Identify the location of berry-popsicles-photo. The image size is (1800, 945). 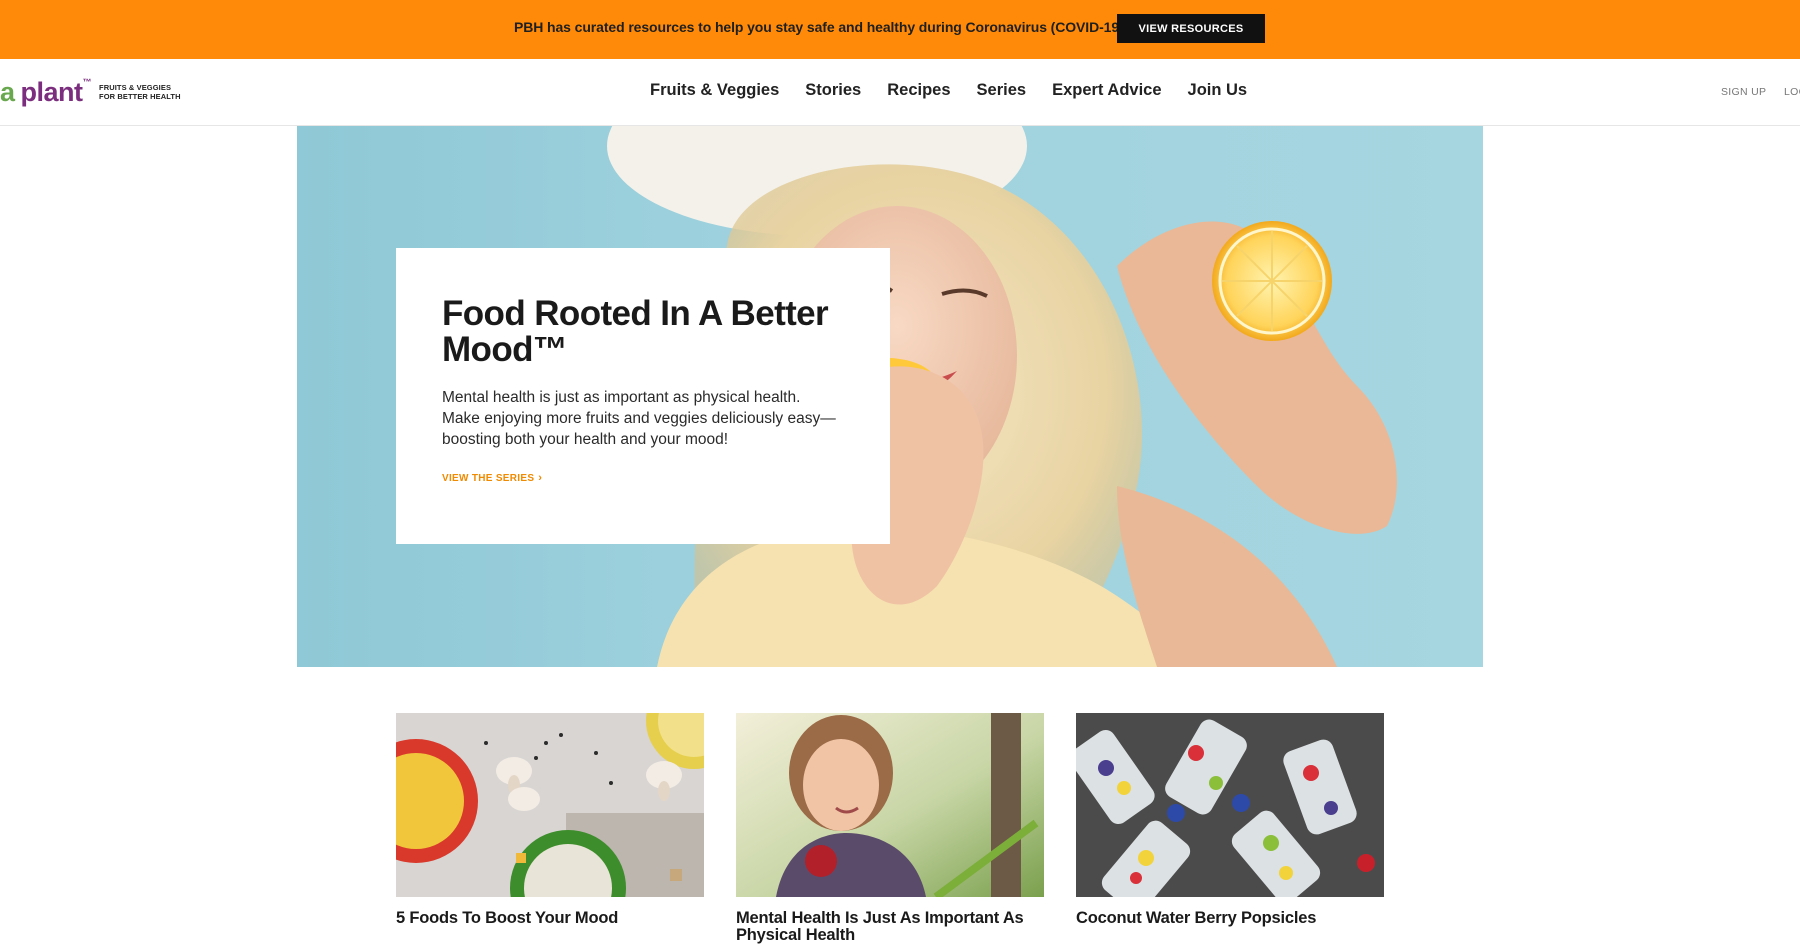
(1230, 805).